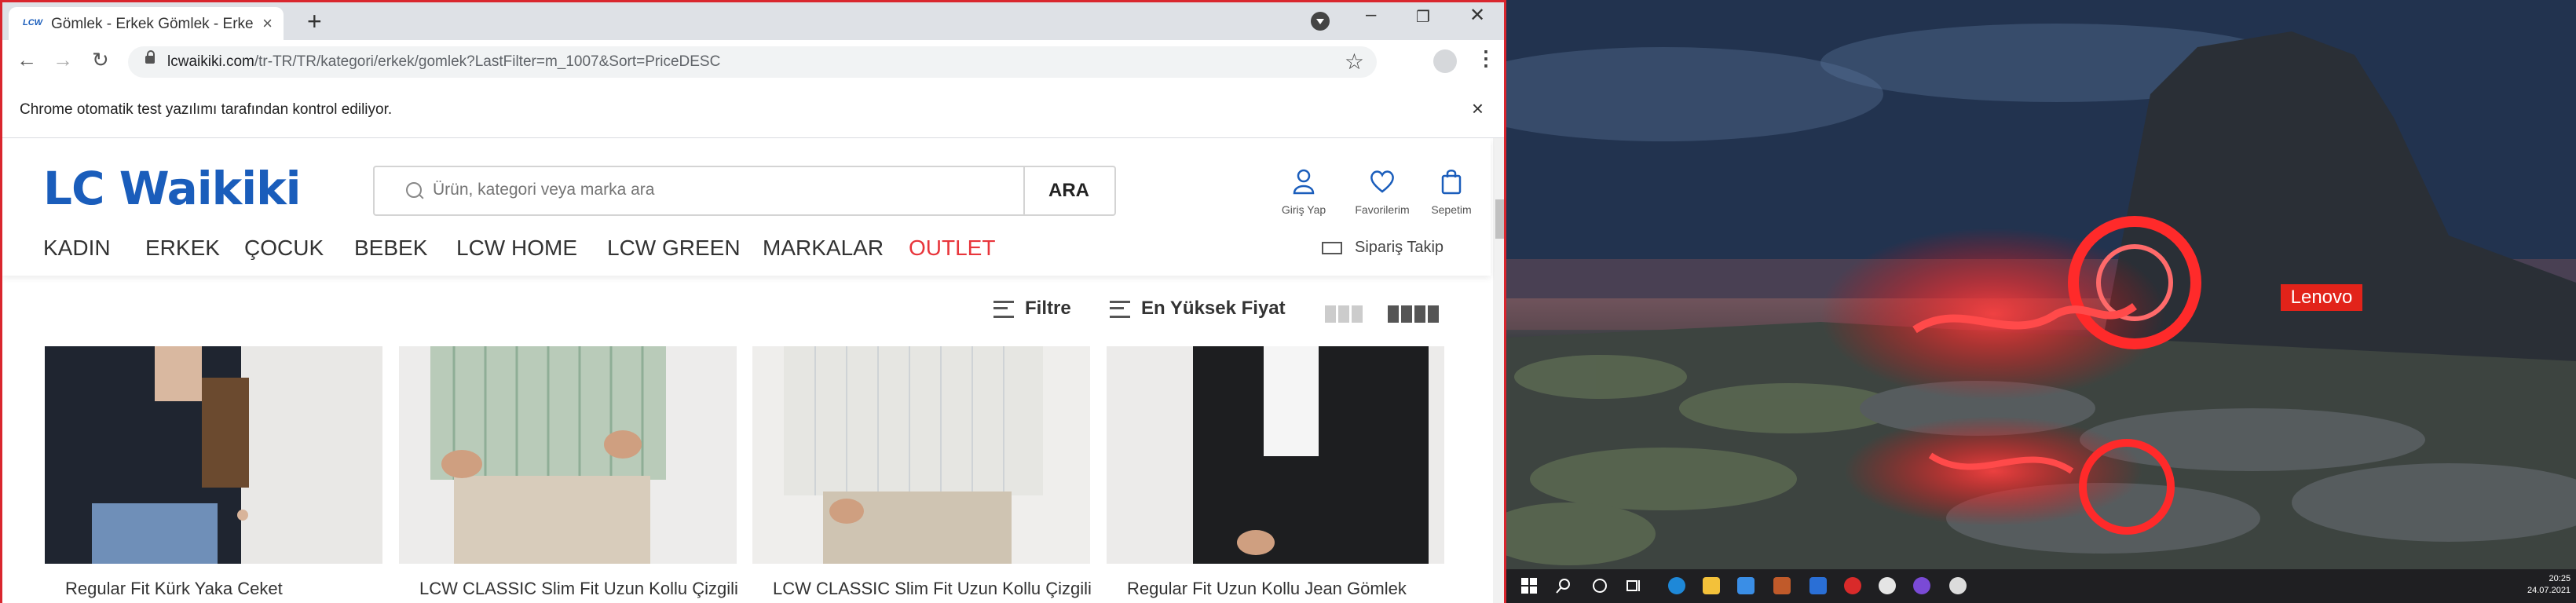 The image size is (2576, 603). What do you see at coordinates (101, 60) in the screenshot?
I see `reload-icon: ↻` at bounding box center [101, 60].